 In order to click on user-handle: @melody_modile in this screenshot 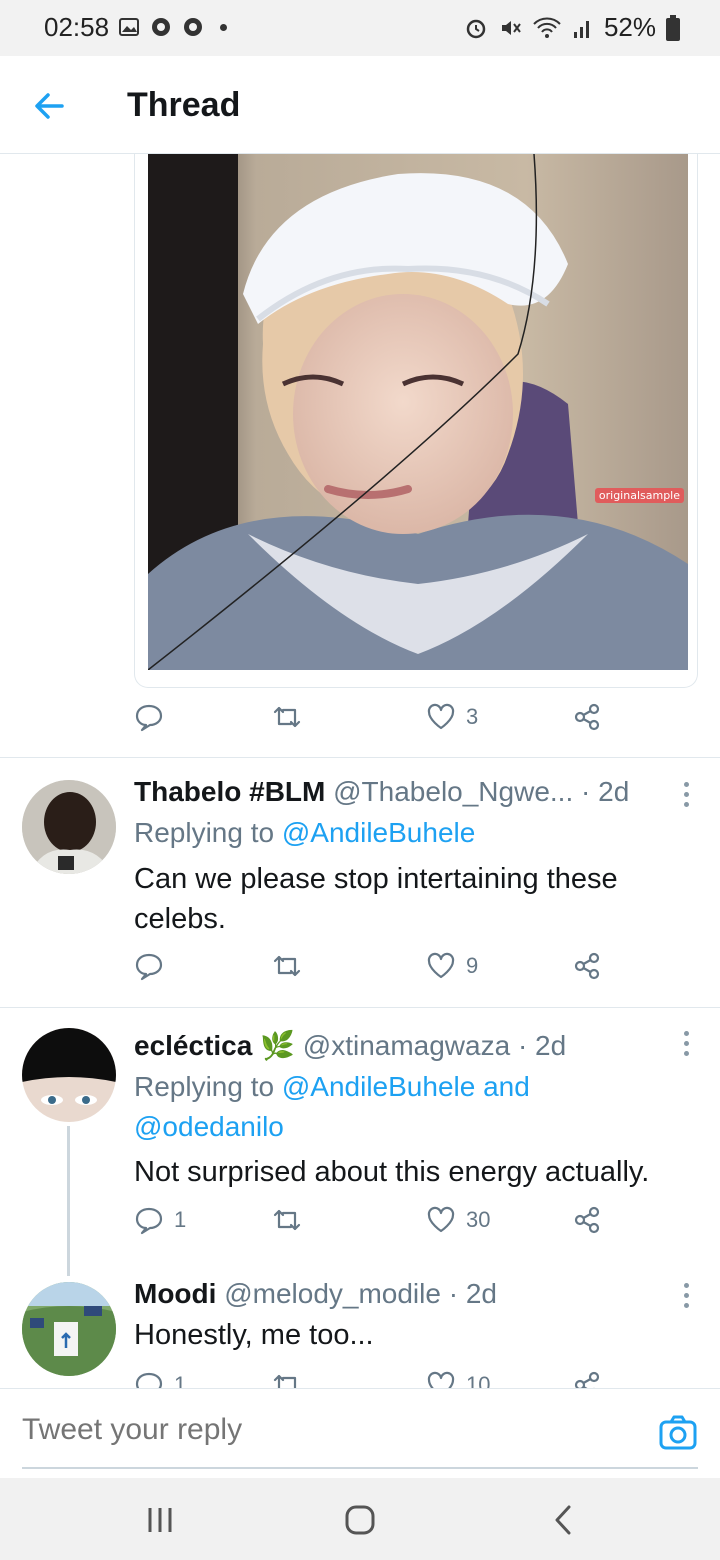, I will do `click(332, 1293)`.